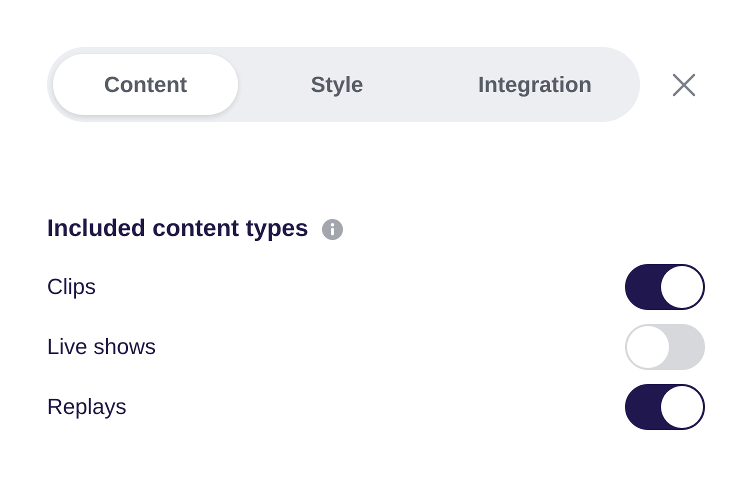 This screenshot has height=490, width=752. I want to click on close-icon, so click(684, 84).